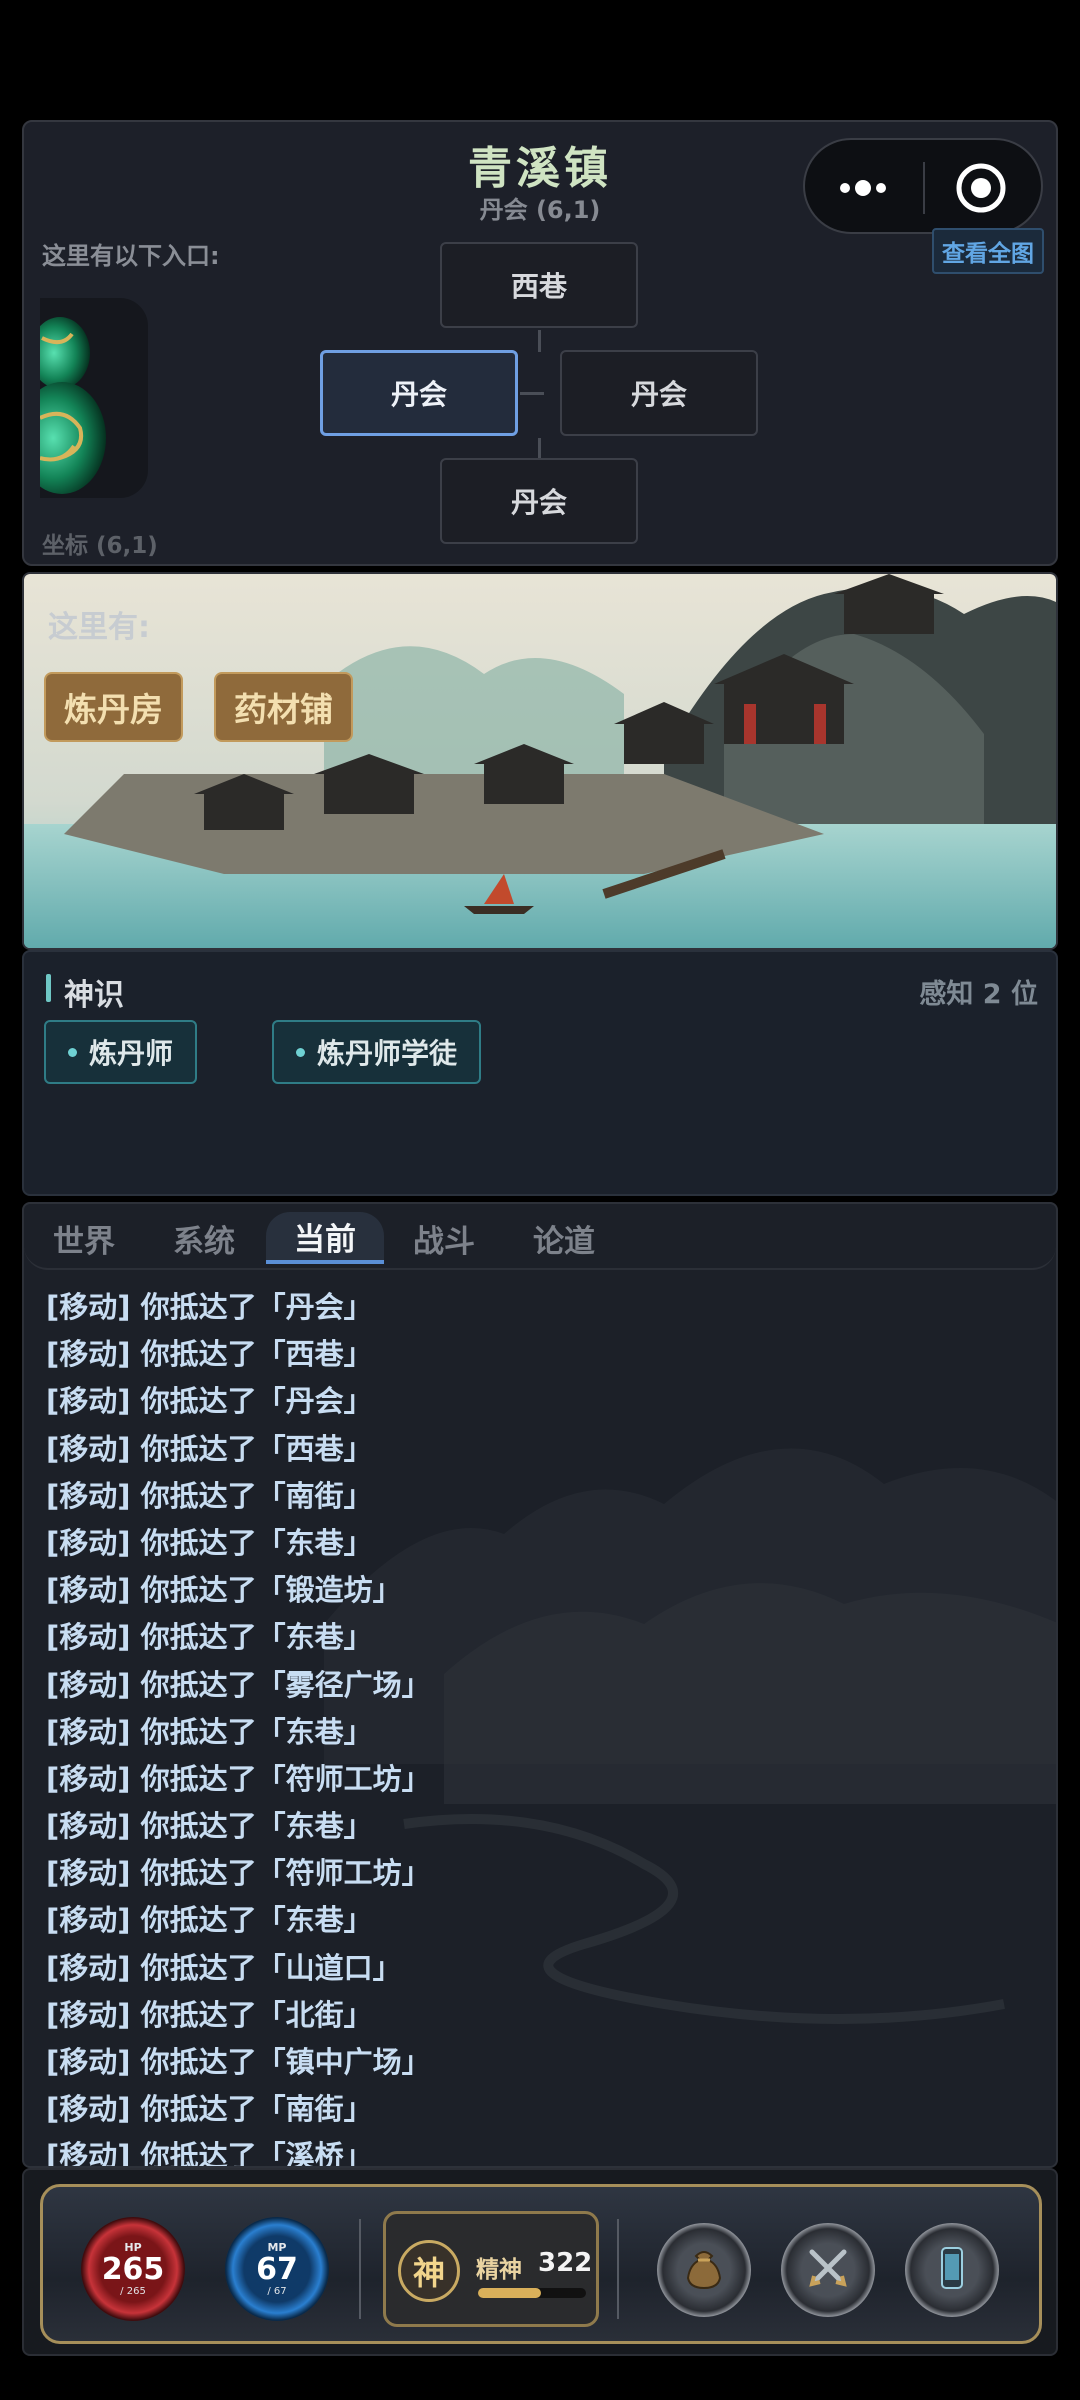 Image resolution: width=1080 pixels, height=2400 pixels. What do you see at coordinates (100, 546) in the screenshot?
I see `coordinate-label: 坐标 (6,1)` at bounding box center [100, 546].